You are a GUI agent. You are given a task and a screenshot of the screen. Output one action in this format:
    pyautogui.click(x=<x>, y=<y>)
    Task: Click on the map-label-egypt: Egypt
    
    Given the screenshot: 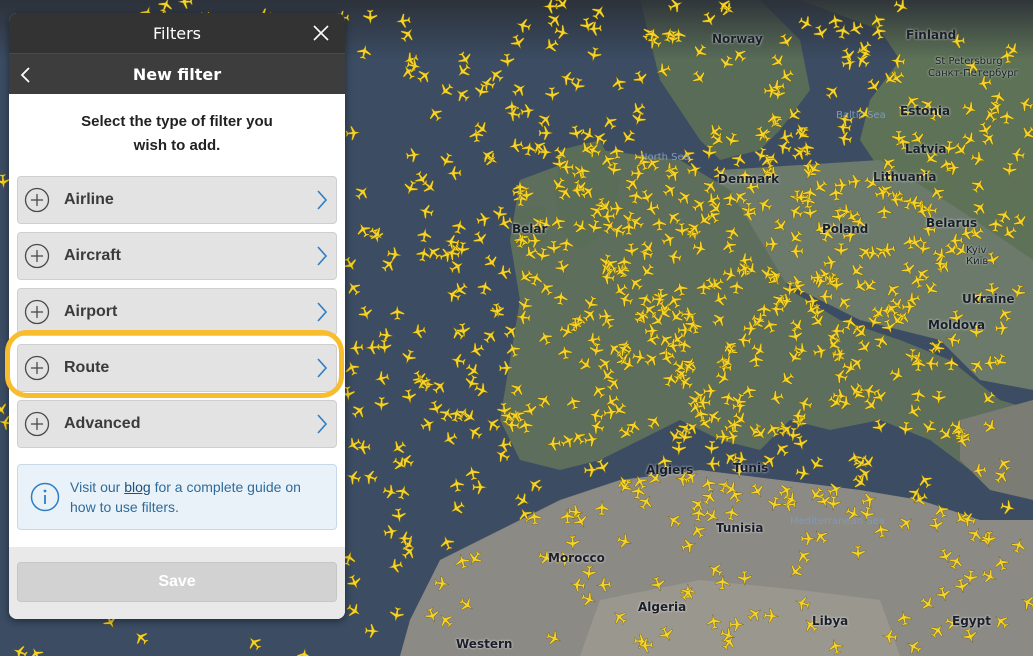 What is the action you would take?
    pyautogui.click(x=971, y=621)
    